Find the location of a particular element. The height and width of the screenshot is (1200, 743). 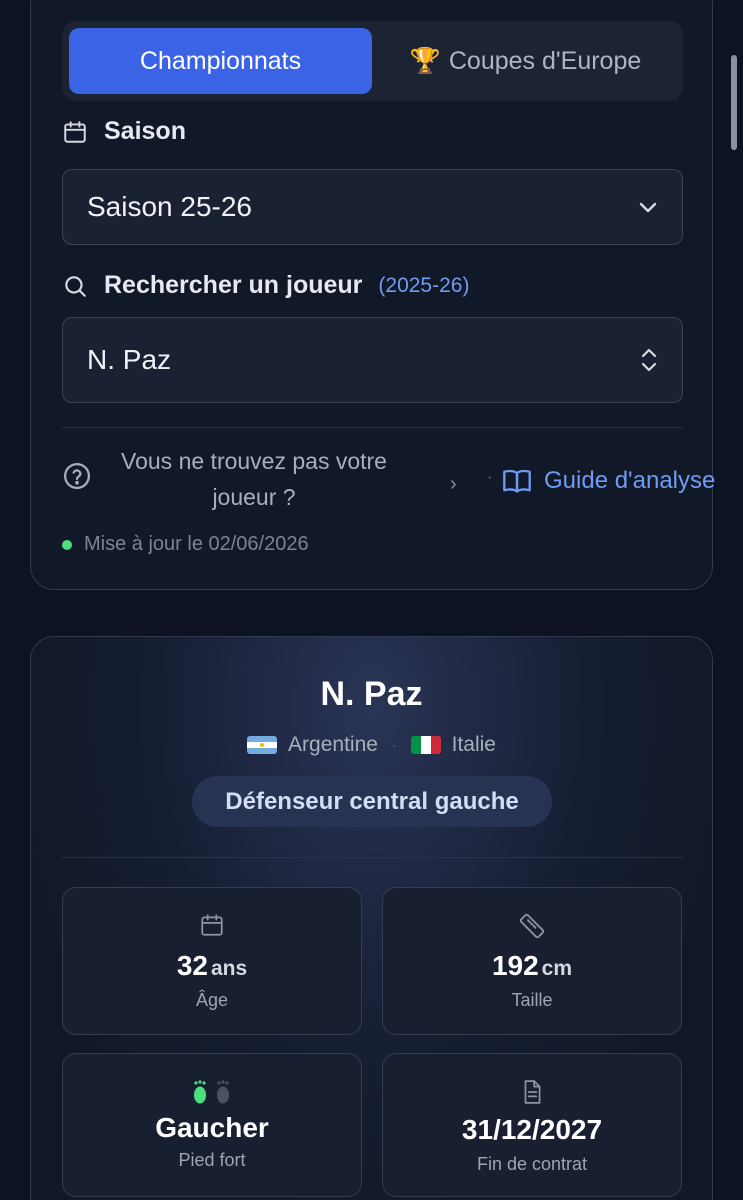

tab-coupes-europe: 🏆 Coupes d'Europe is located at coordinates (525, 61).